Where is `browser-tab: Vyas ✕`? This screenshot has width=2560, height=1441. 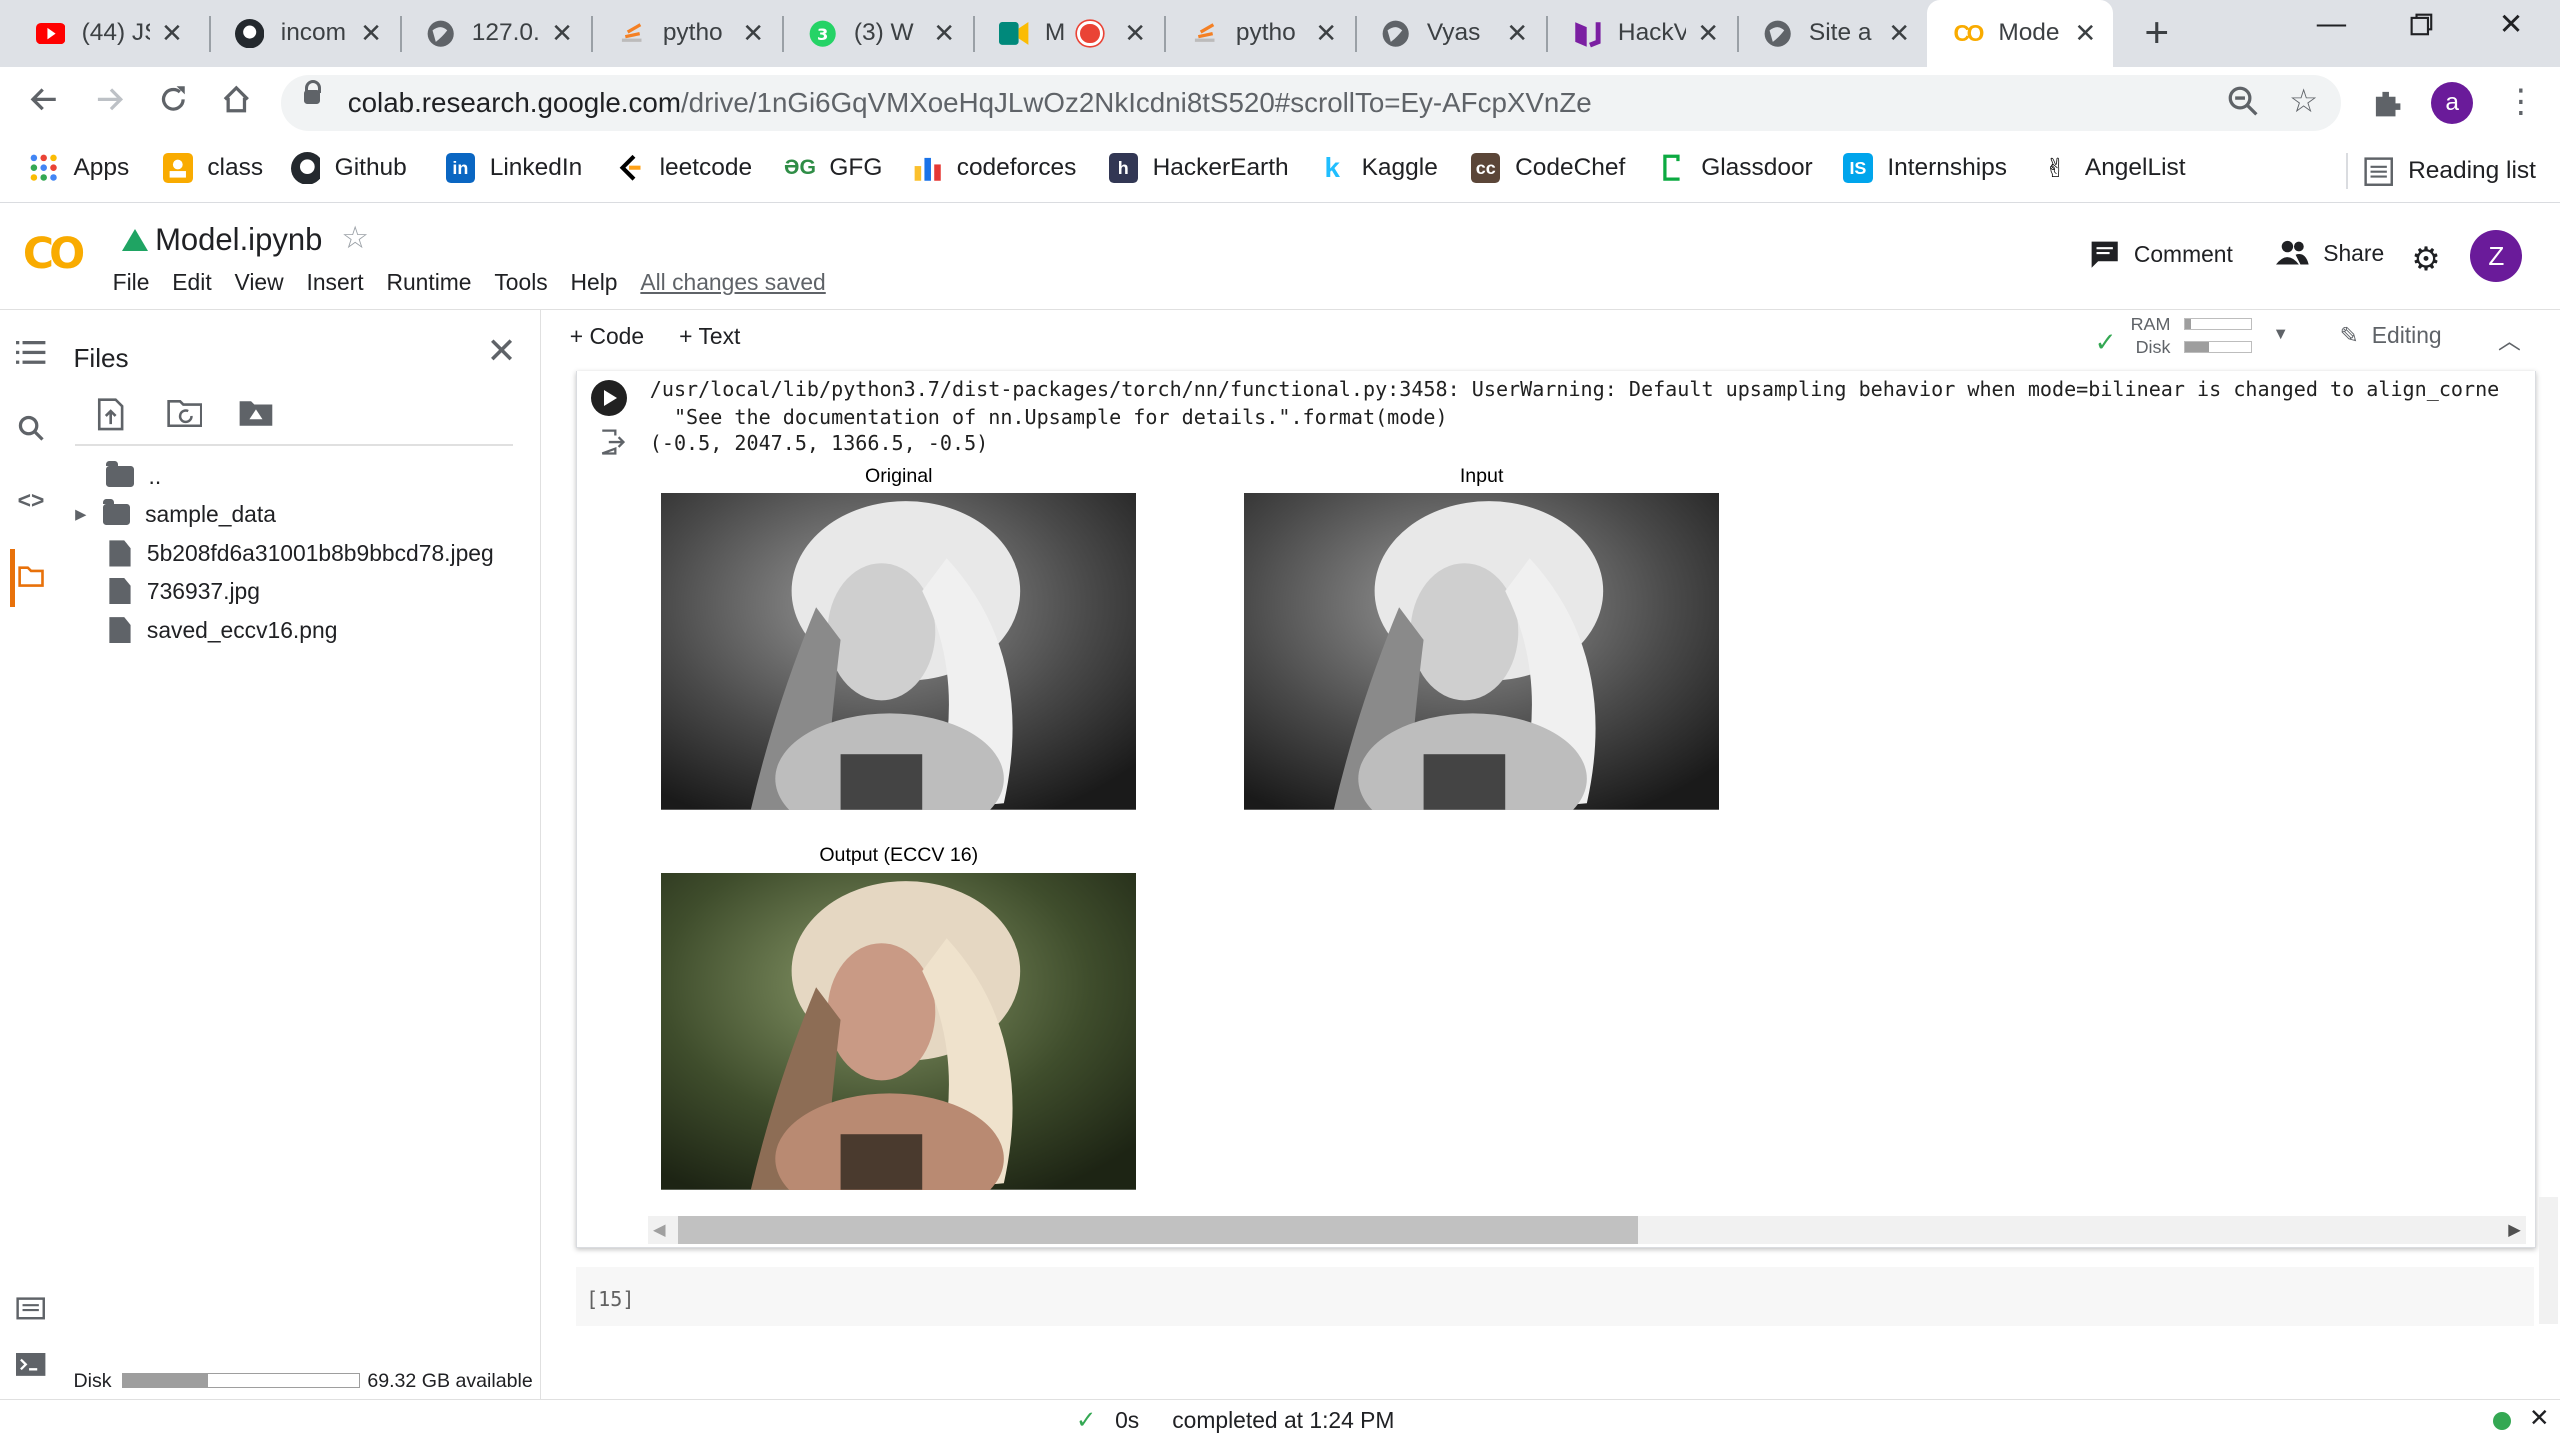 browser-tab: Vyas ✕ is located at coordinates (1449, 33).